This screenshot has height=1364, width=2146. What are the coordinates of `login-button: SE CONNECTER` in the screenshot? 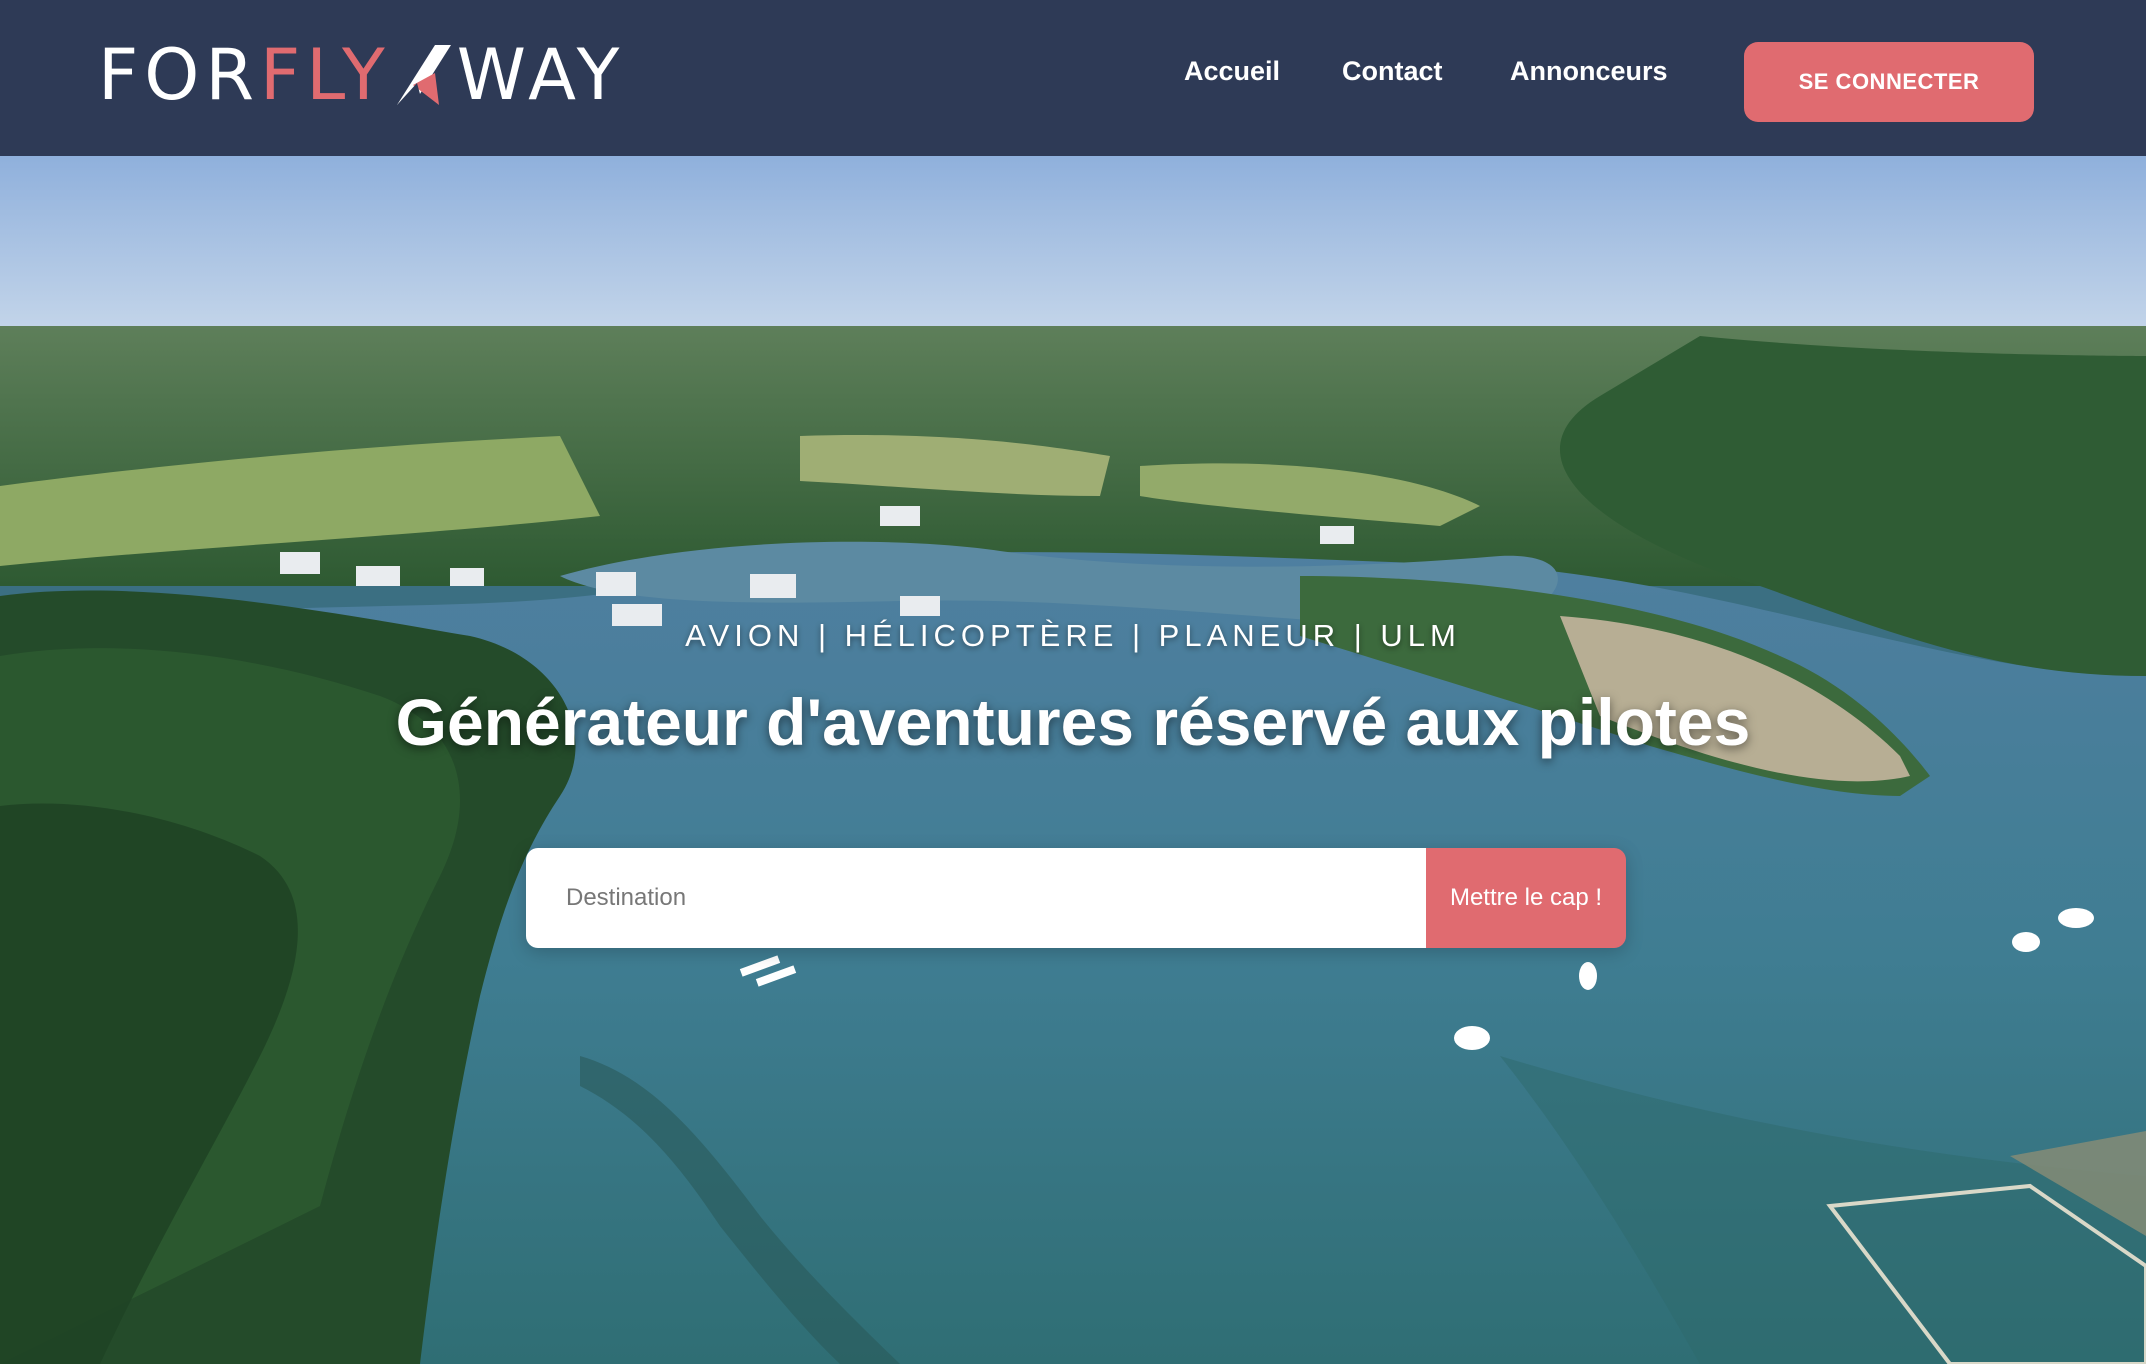 It's located at (1889, 82).